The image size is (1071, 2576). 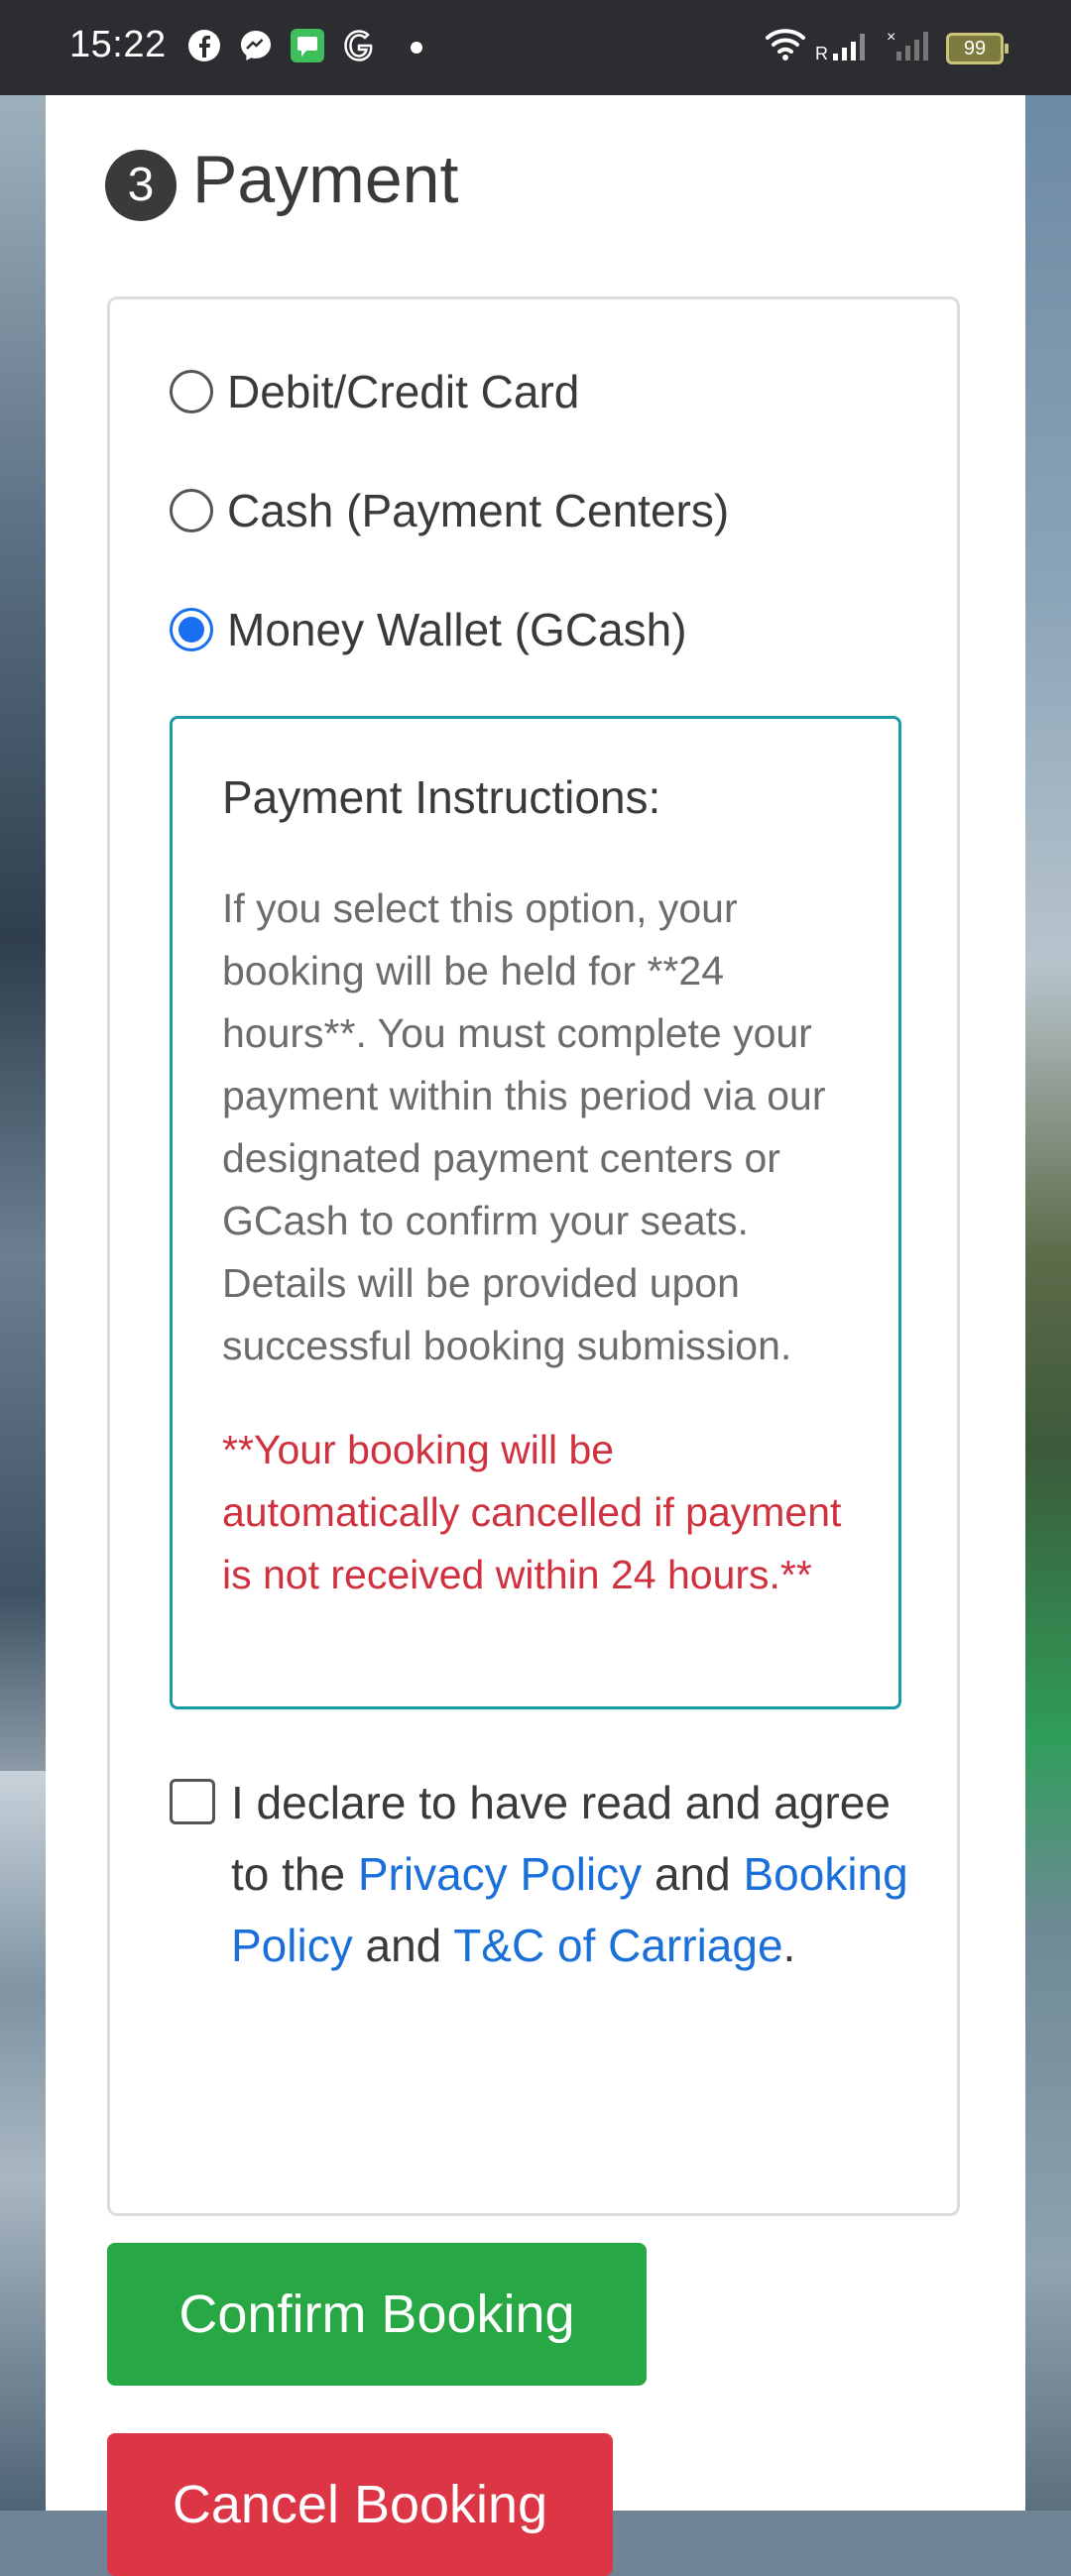 What do you see at coordinates (416, 48) in the screenshot?
I see `more-notifications-dot` at bounding box center [416, 48].